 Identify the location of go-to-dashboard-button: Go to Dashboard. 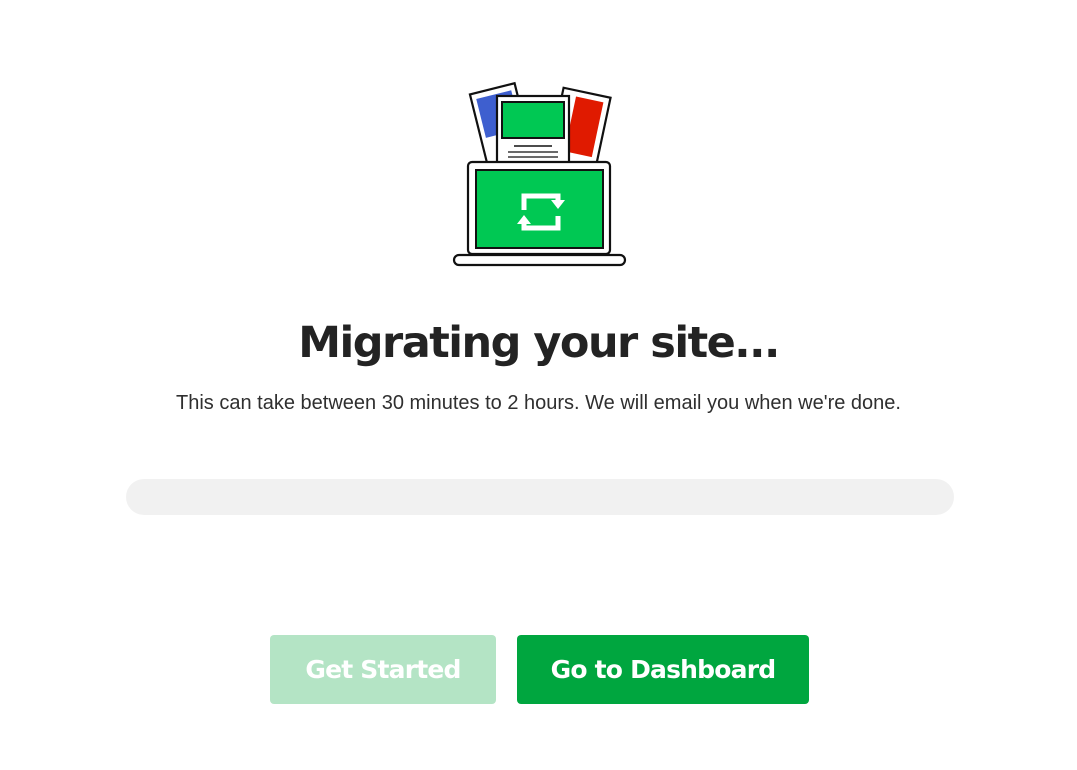
(663, 669).